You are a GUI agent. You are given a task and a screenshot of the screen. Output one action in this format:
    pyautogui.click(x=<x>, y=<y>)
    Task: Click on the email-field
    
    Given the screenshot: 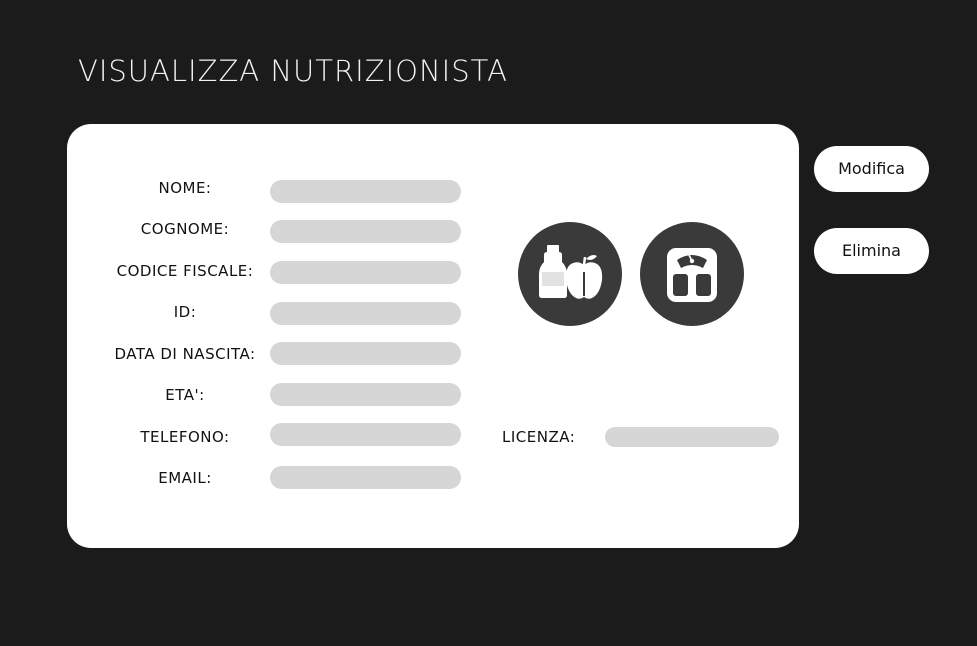 What is the action you would take?
    pyautogui.click(x=365, y=477)
    